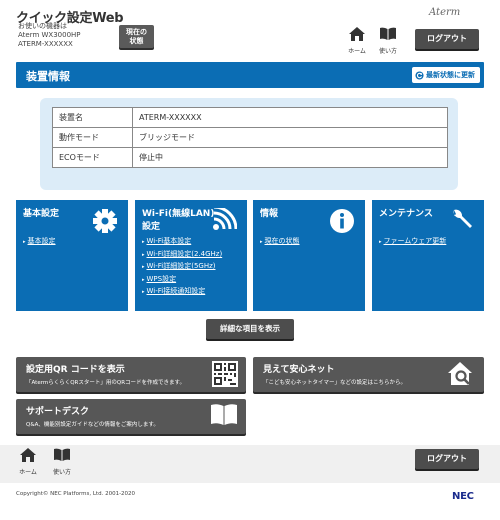 This screenshot has width=500, height=520. Describe the element at coordinates (105, 383) in the screenshot. I see `shortcut-description: 「AtermらくらくQRスタート」用のQRコードを作成できます。` at that location.